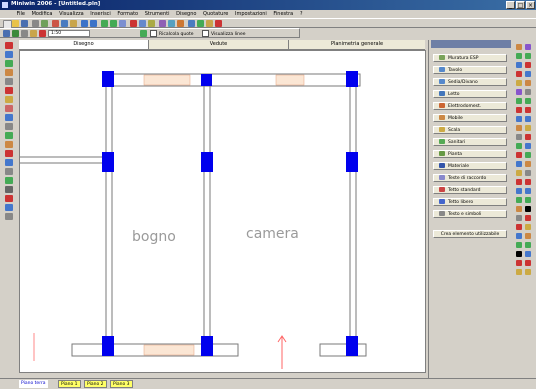 The image size is (536, 389). Describe the element at coordinates (191, 23) in the screenshot. I see `camera-icon` at that location.